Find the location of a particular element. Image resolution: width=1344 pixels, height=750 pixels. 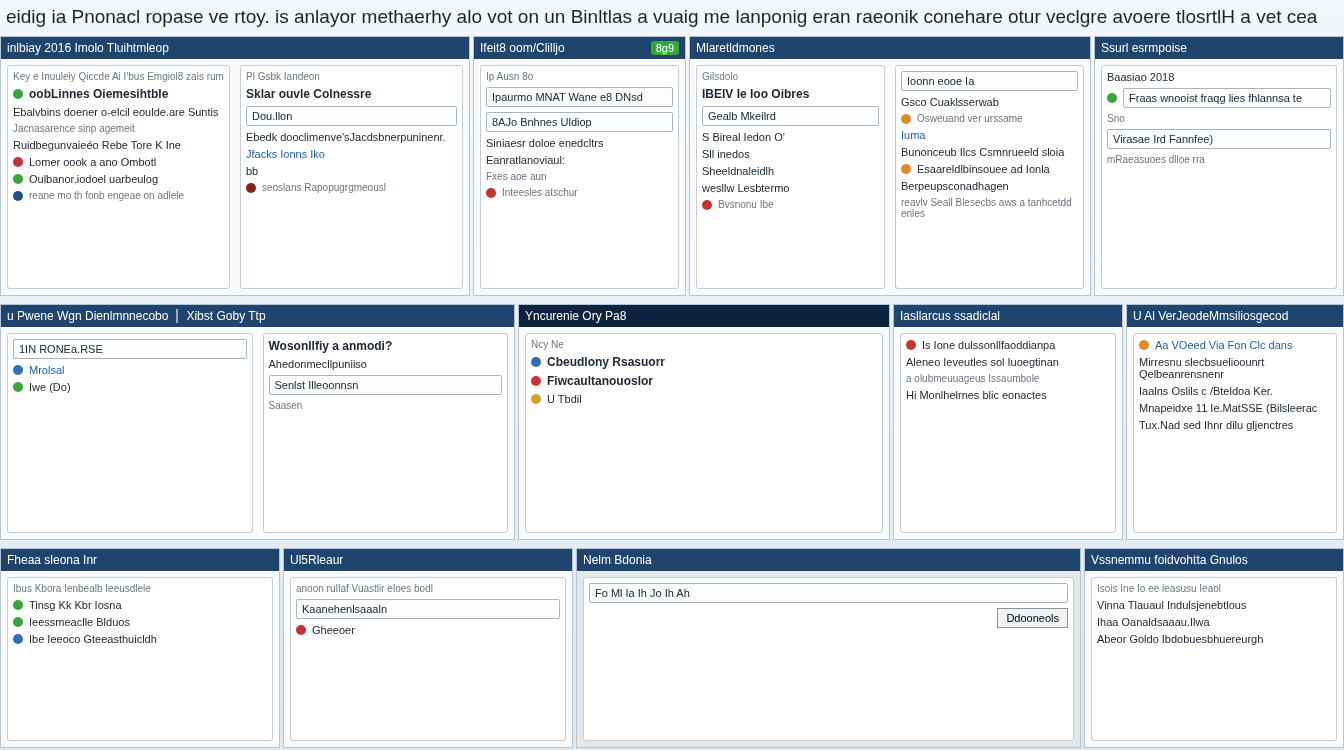

caption-text: Gilsdolo is located at coordinates (720, 76).